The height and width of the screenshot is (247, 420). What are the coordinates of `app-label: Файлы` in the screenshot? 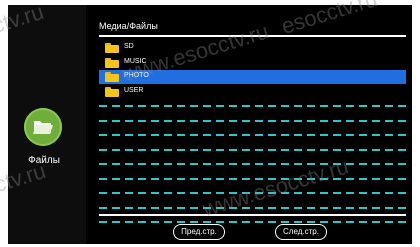 It's located at (44, 160).